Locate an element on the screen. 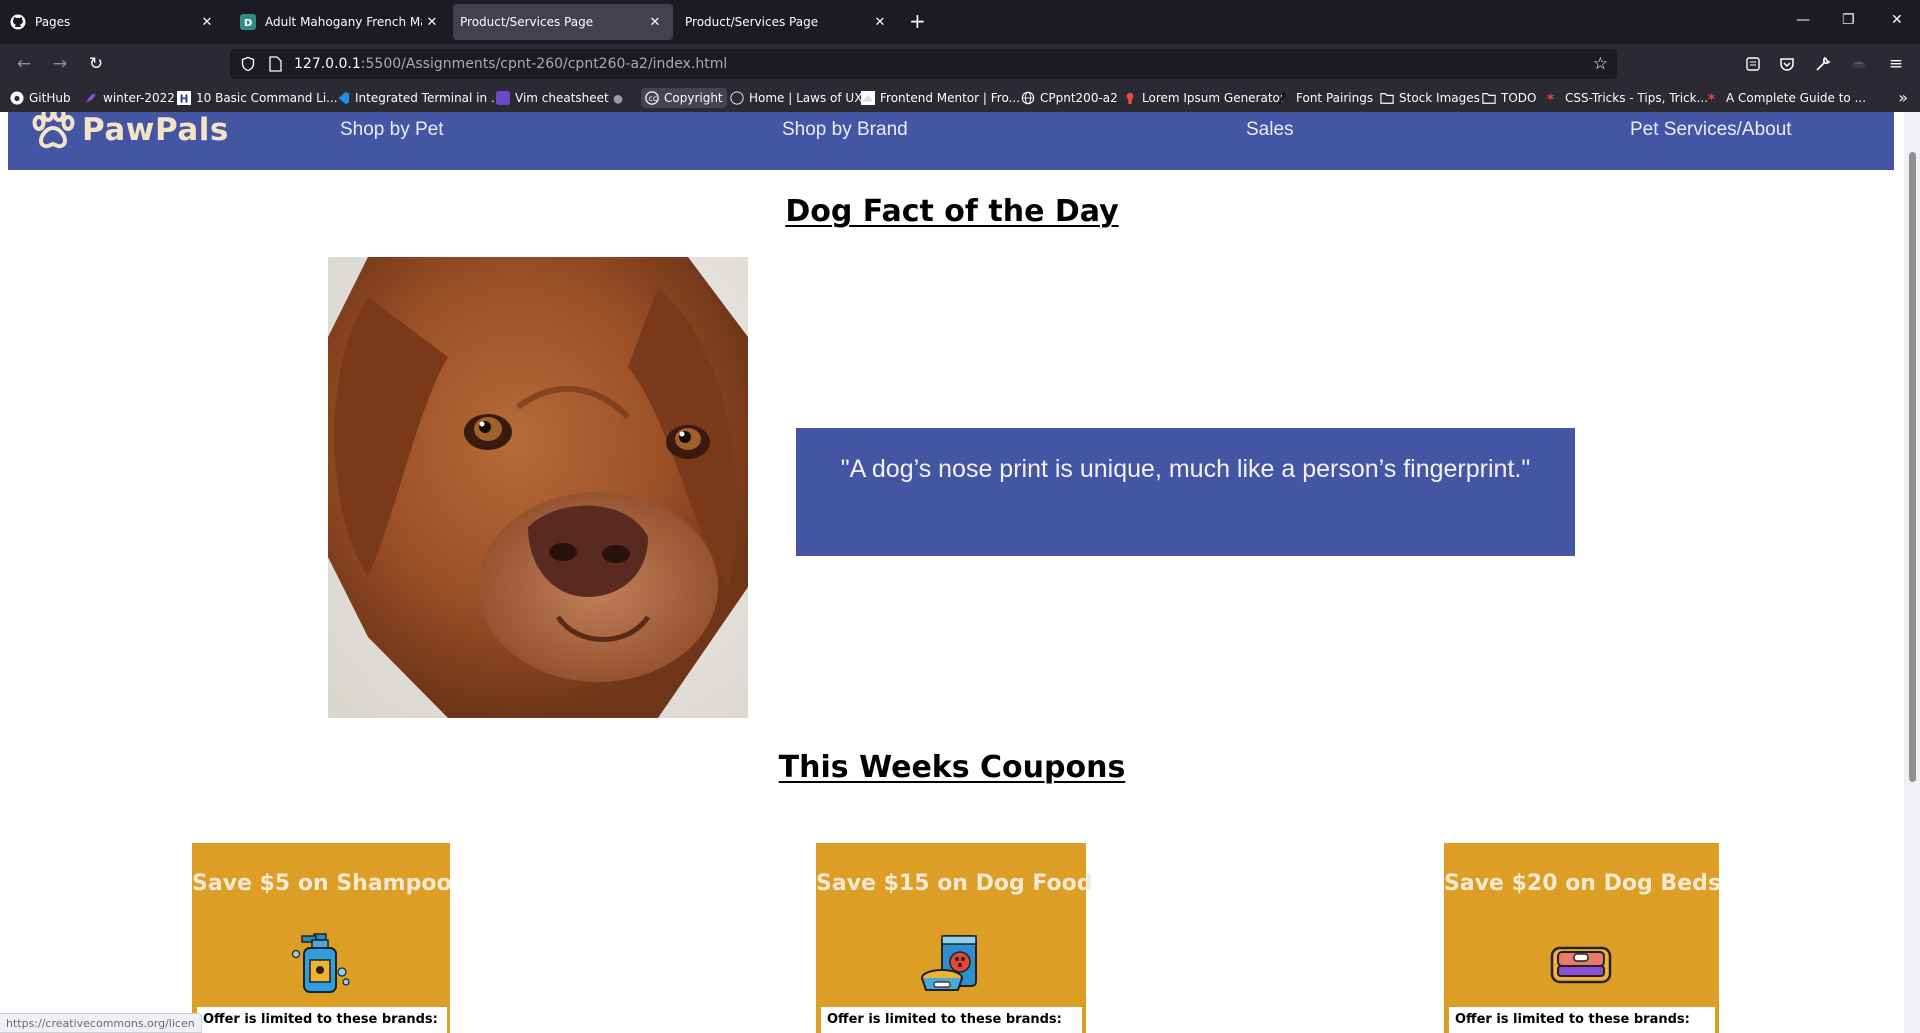  bookmark-label: CPpnt200-a2 is located at coordinates (1079, 98).